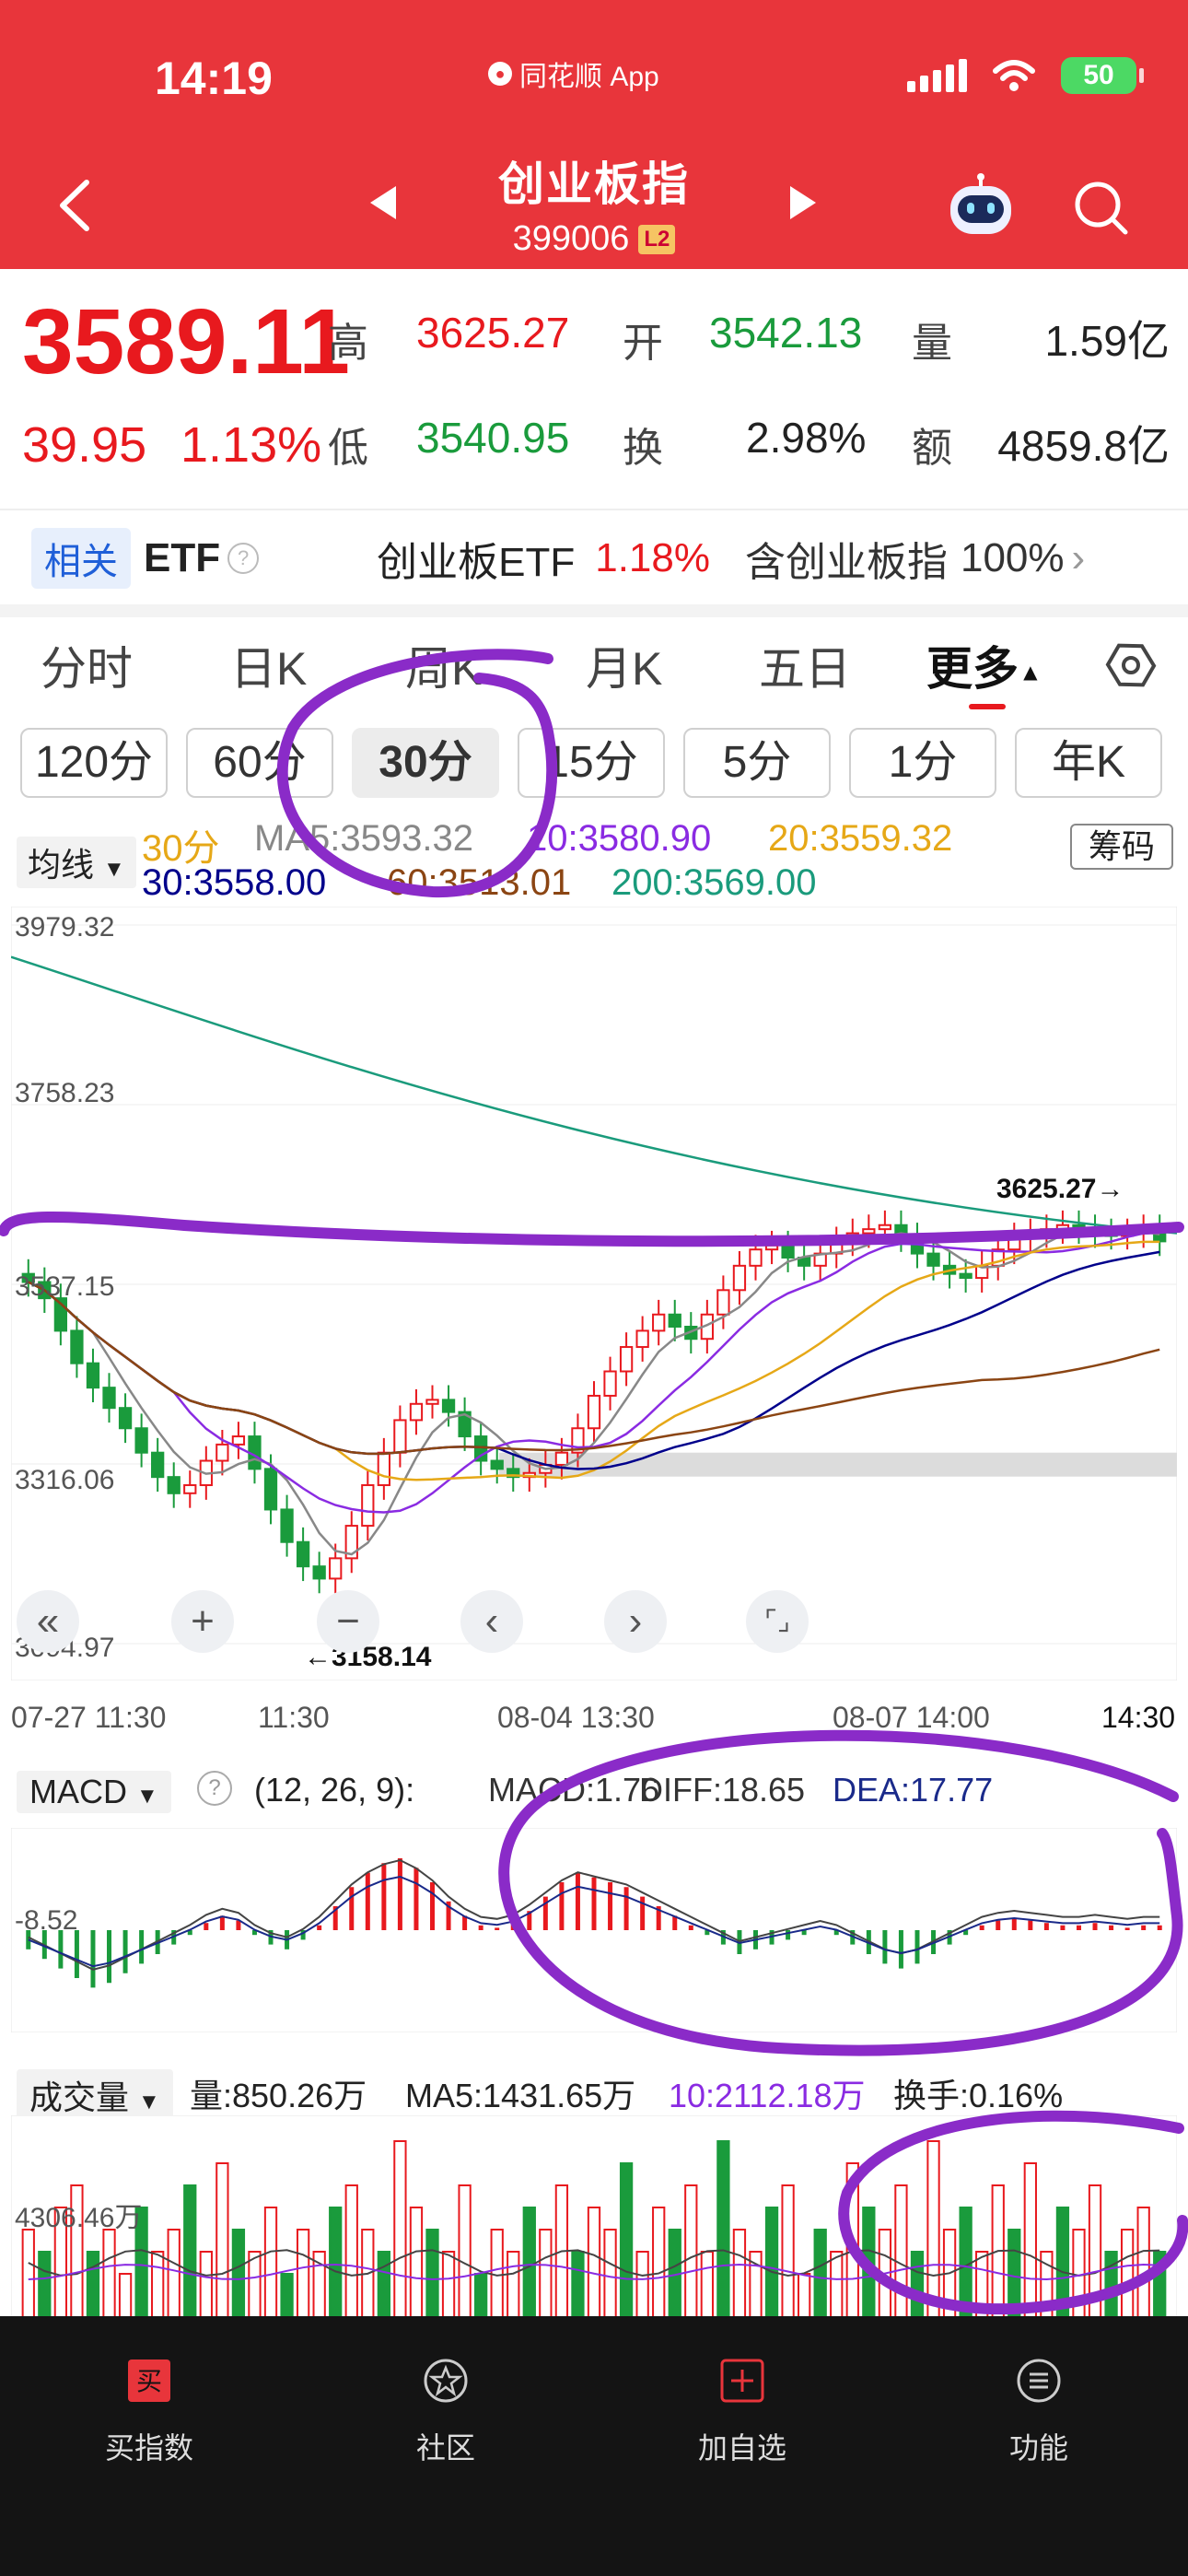 Image resolution: width=1188 pixels, height=2576 pixels. Describe the element at coordinates (94, 763) in the screenshot. I see `subtab-120m: 120分` at that location.